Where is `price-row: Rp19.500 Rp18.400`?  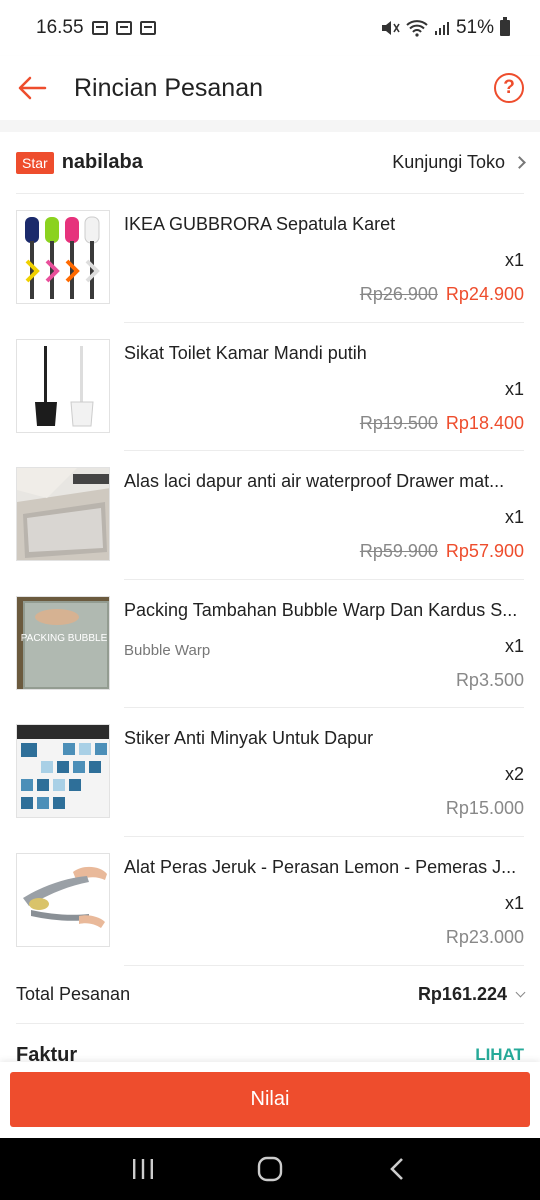
price-row: Rp19.500 Rp18.400 is located at coordinates (442, 423).